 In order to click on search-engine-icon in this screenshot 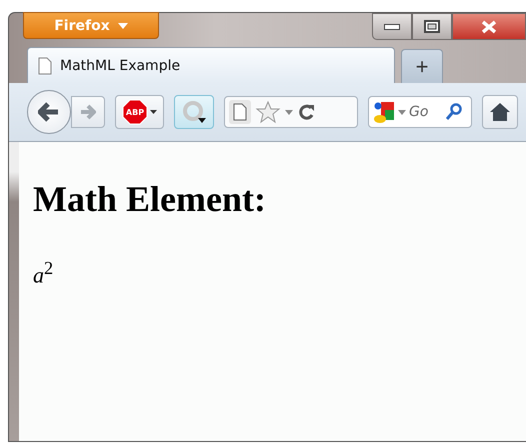, I will do `click(384, 112)`.